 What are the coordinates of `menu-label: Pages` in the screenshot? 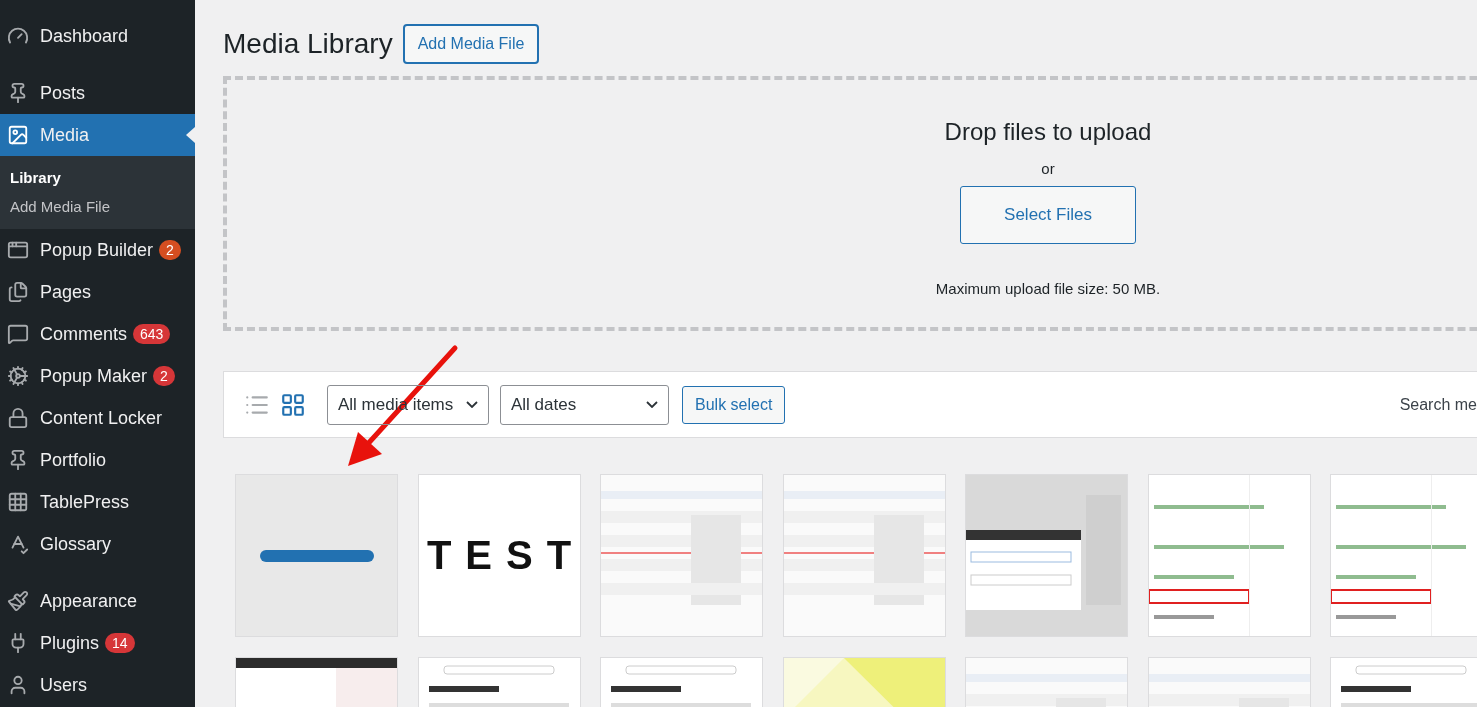 It's located at (66, 292).